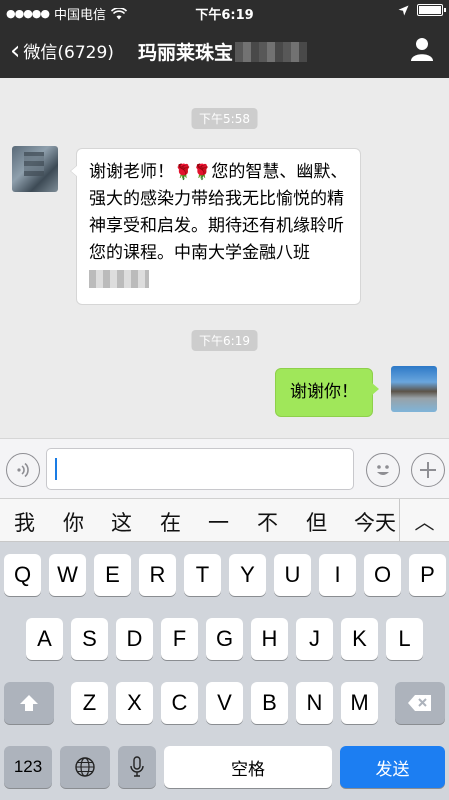  I want to click on key-z: Z, so click(89, 703).